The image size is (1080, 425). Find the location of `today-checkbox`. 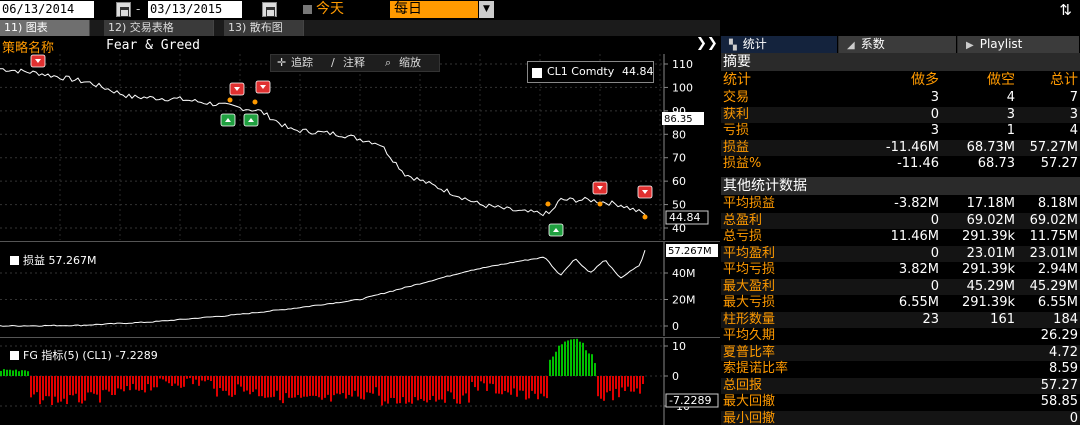

today-checkbox is located at coordinates (307, 9).